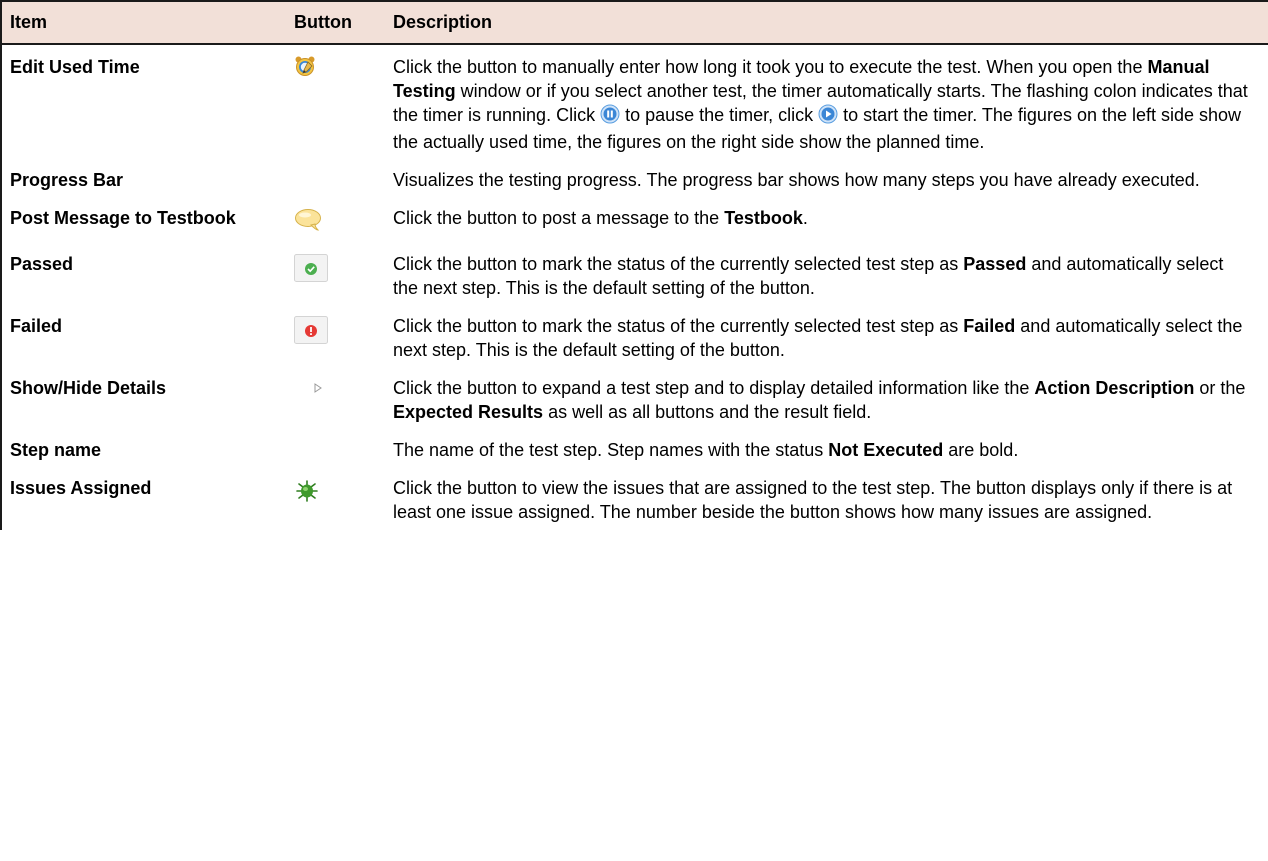 The image size is (1268, 861). I want to click on item-name: Post Message to Testbook, so click(123, 218).